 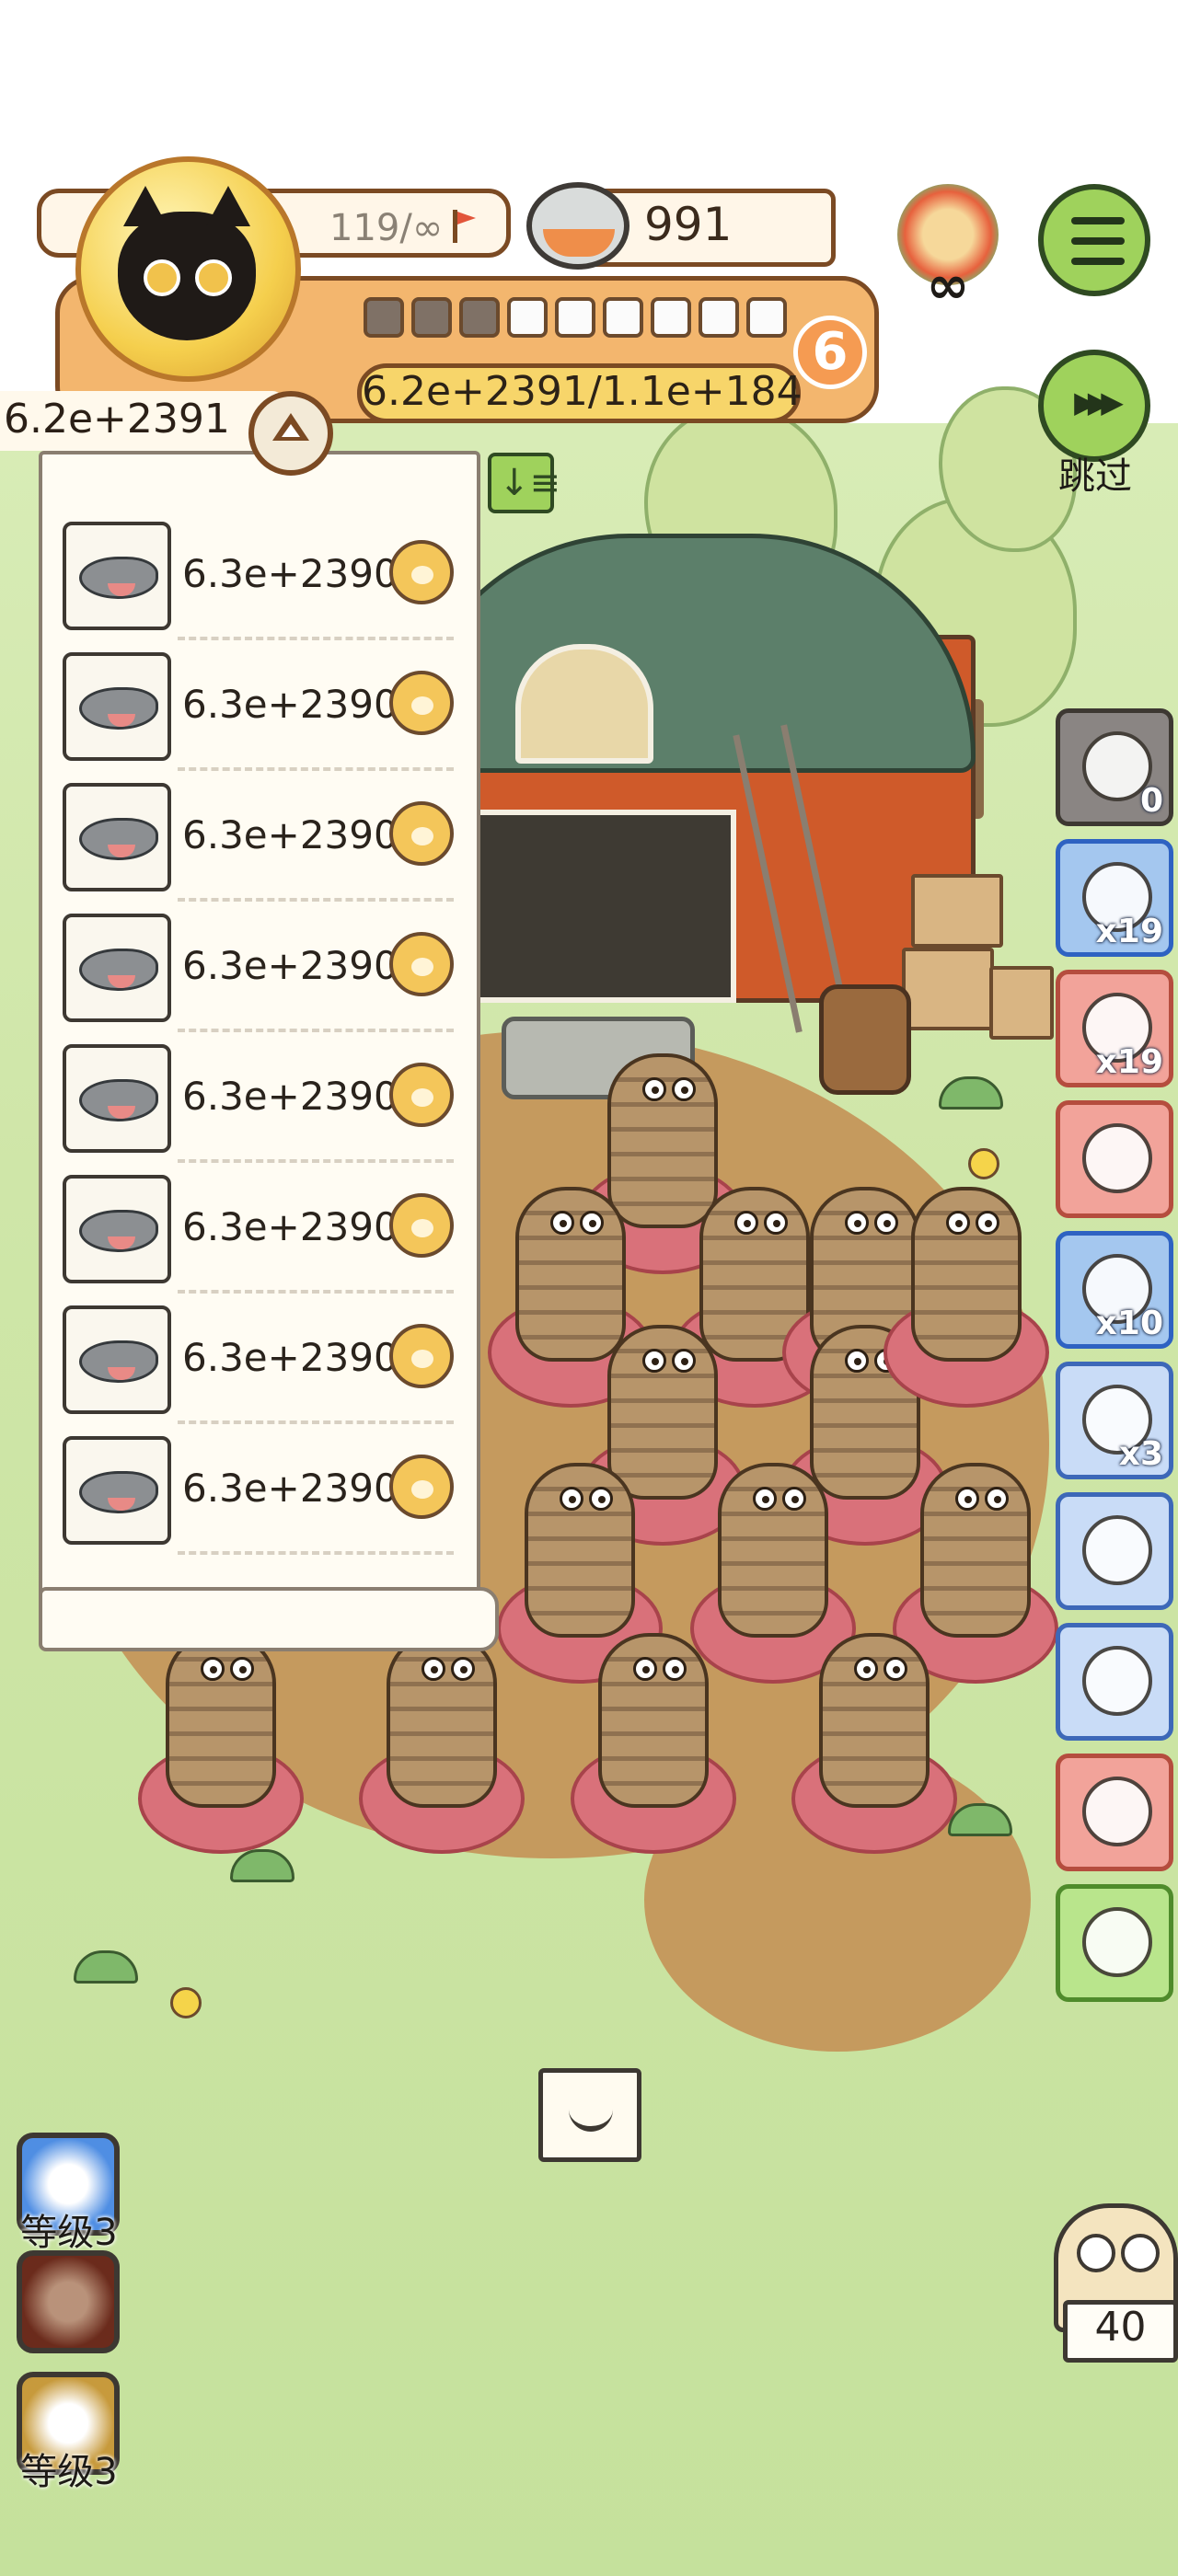 I want to click on sort-icon, so click(x=524, y=483).